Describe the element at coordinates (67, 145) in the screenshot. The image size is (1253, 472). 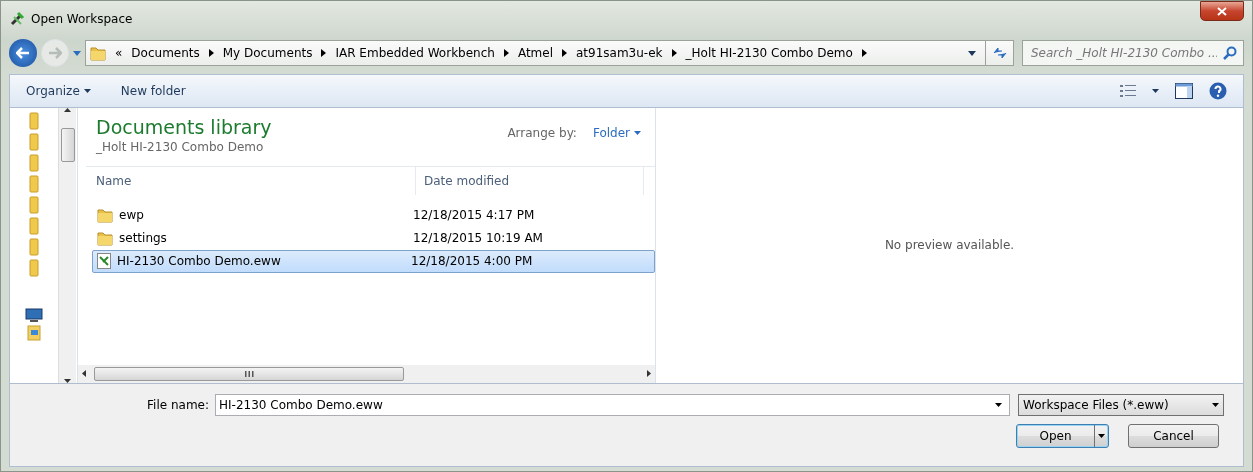
I see `scroll-thumb` at that location.